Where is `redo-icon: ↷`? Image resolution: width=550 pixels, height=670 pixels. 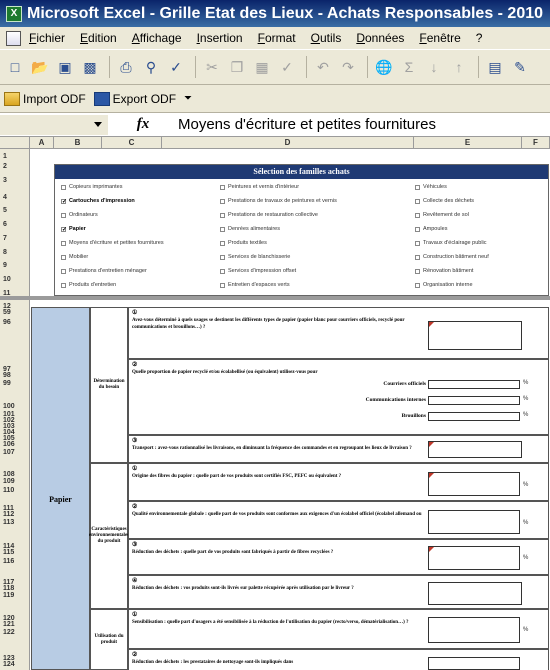
redo-icon: ↷ is located at coordinates (348, 67).